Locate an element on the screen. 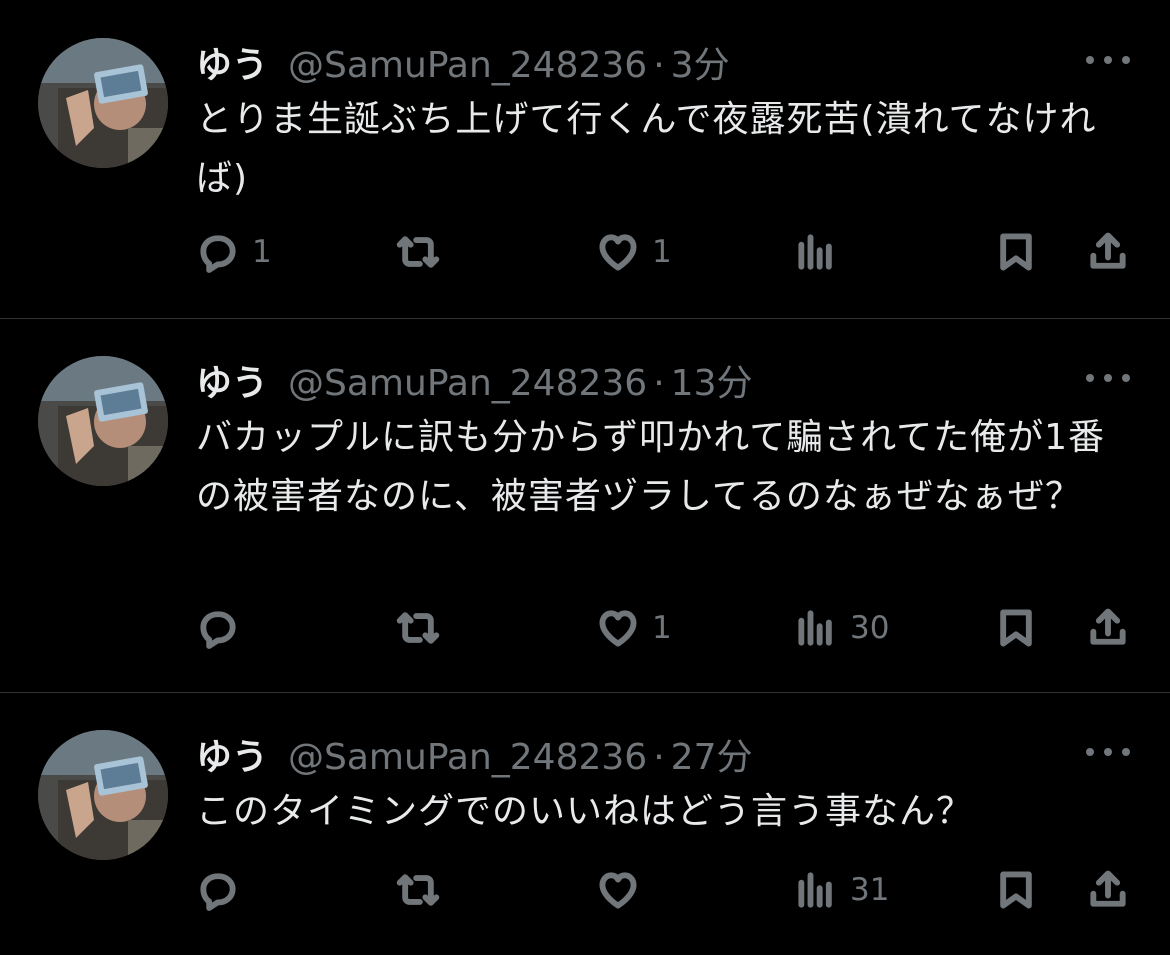 Image resolution: width=1170 pixels, height=955 pixels. timestamp: 13分 is located at coordinates (712, 380).